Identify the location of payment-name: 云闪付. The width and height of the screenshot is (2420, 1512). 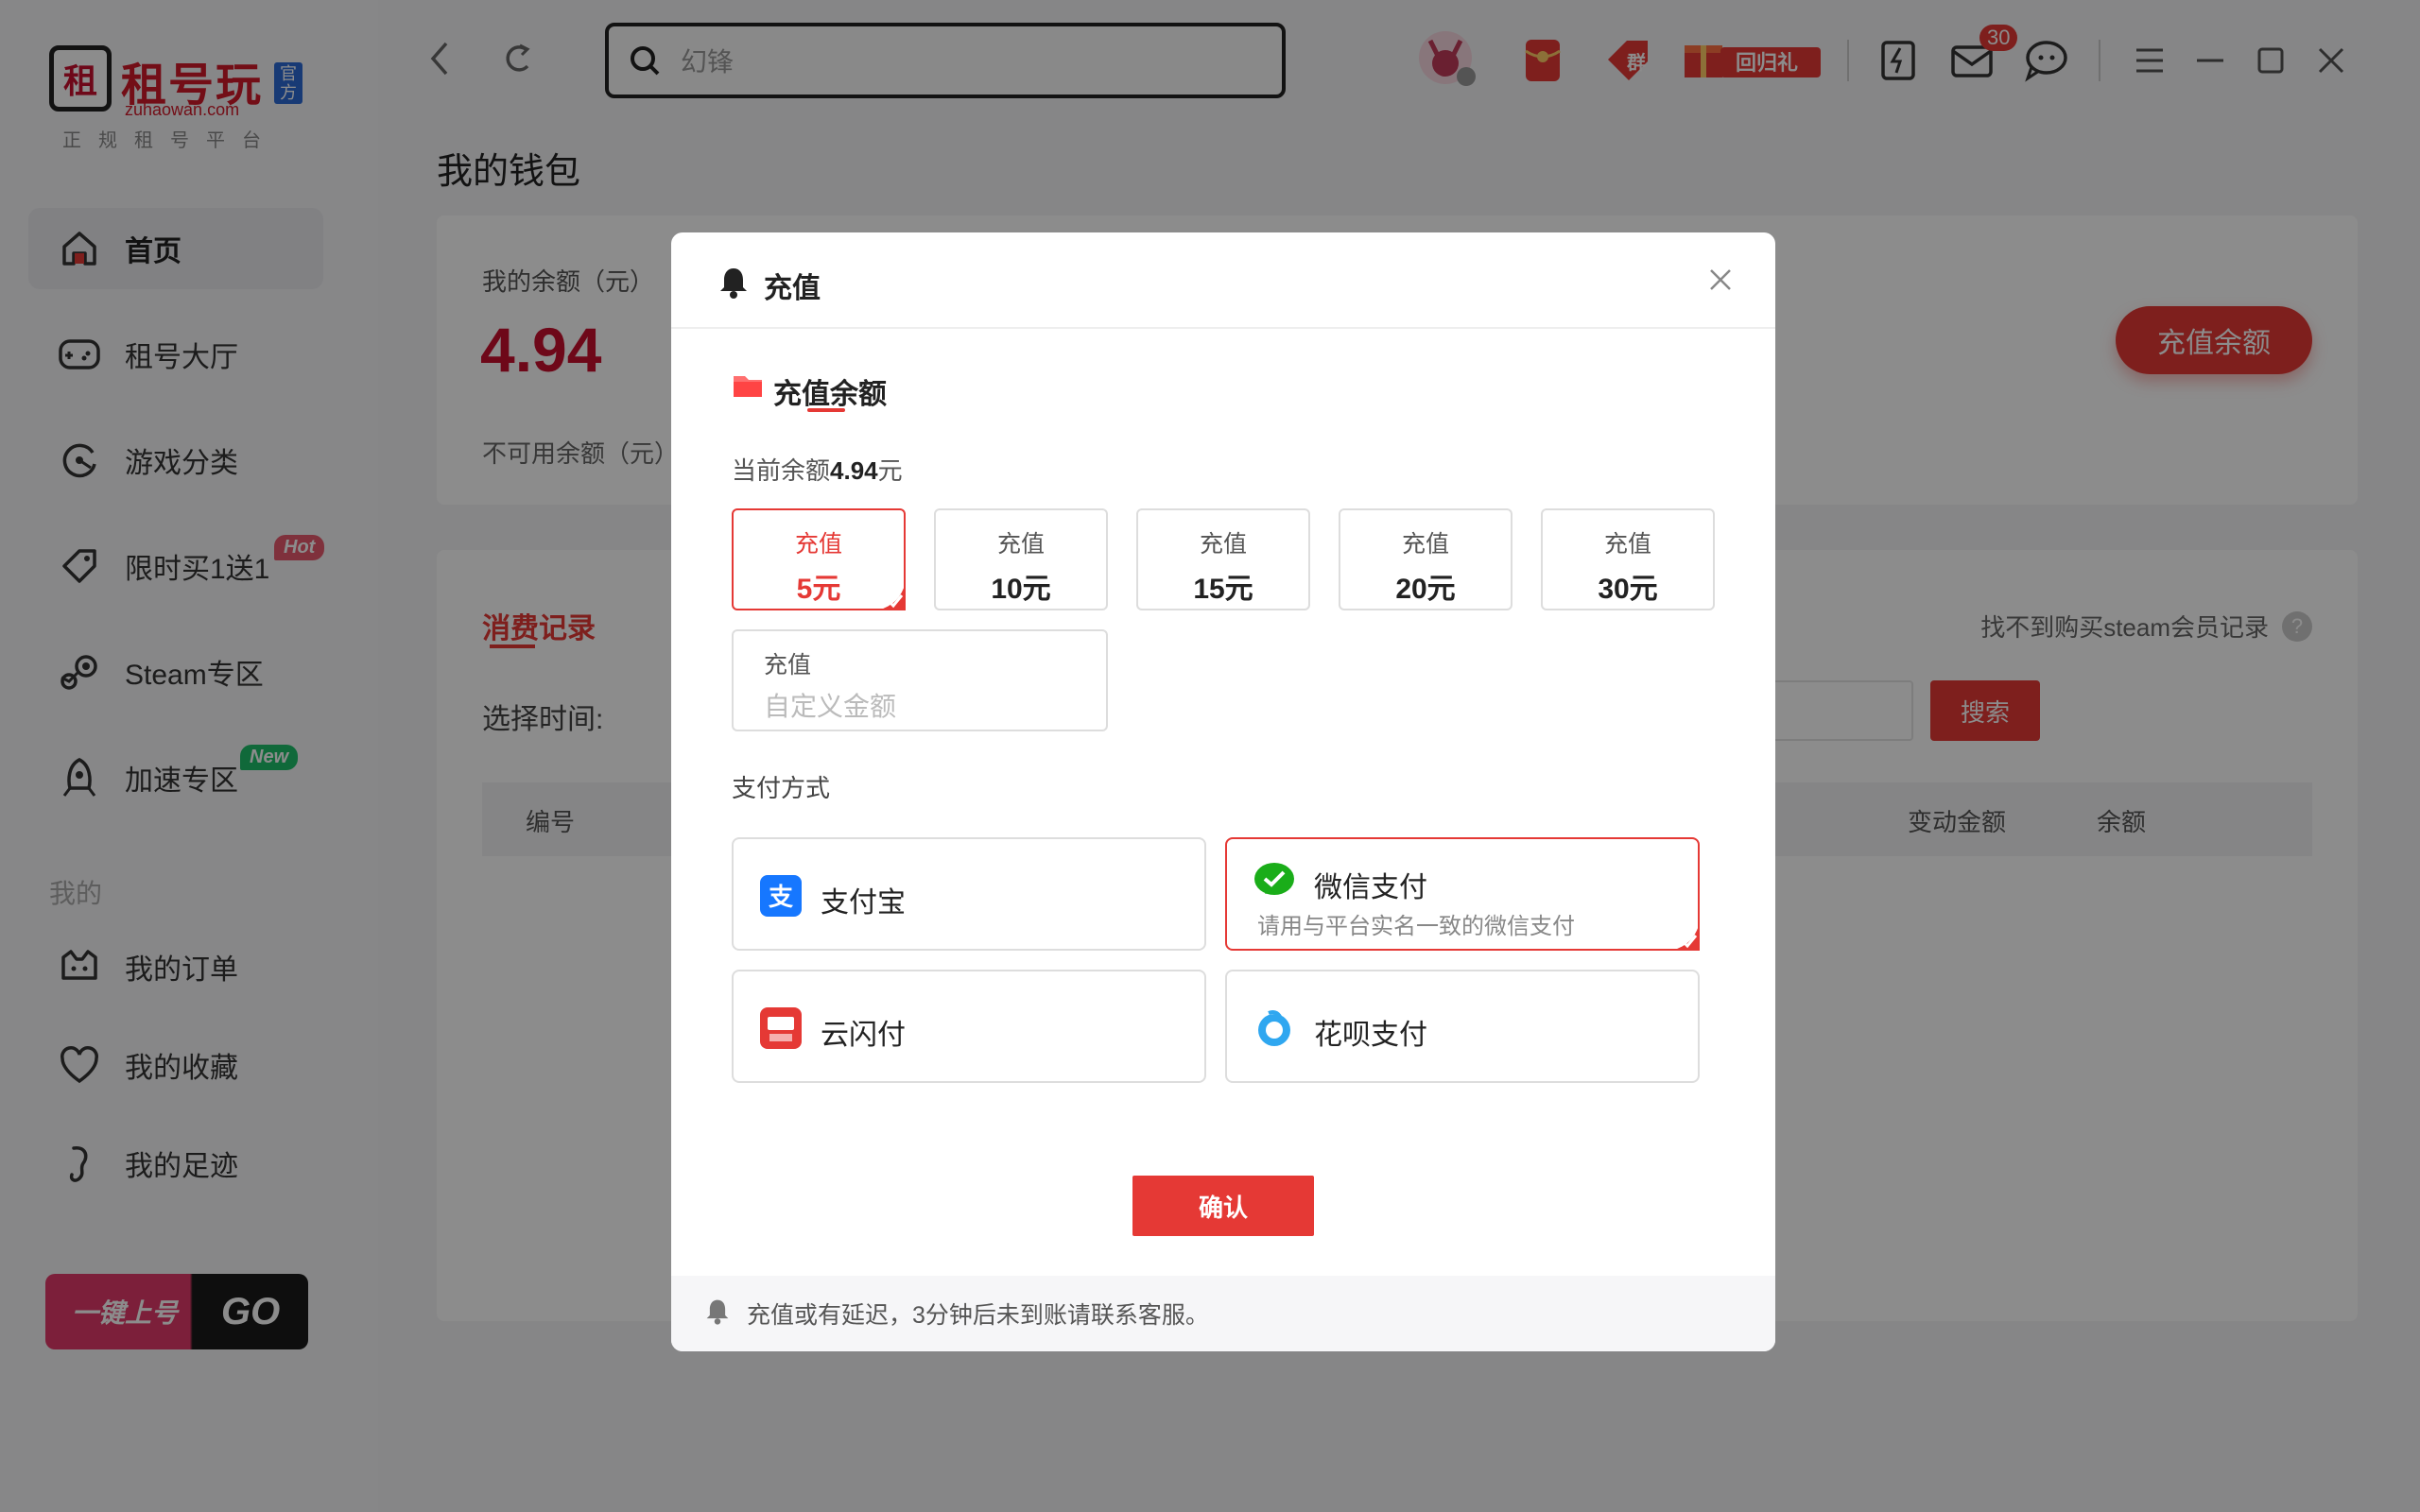
(863, 1035).